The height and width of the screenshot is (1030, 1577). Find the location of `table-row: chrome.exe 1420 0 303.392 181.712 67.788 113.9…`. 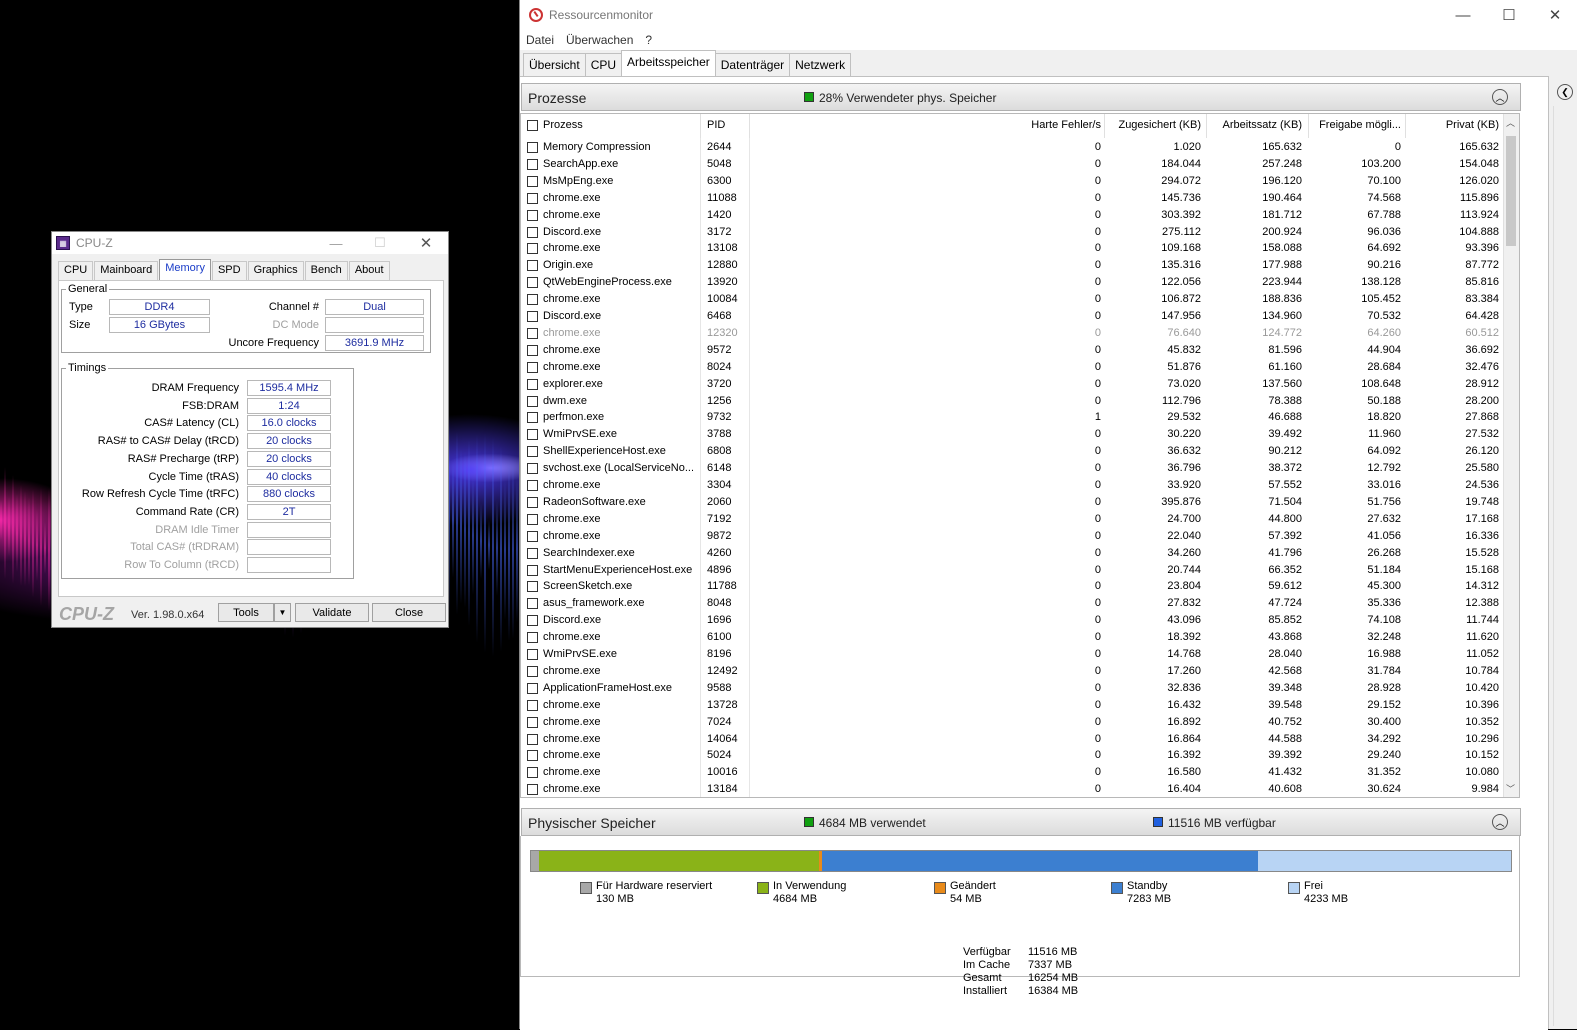

table-row: chrome.exe 1420 0 303.392 181.712 67.788 113.9… is located at coordinates (1013, 215).